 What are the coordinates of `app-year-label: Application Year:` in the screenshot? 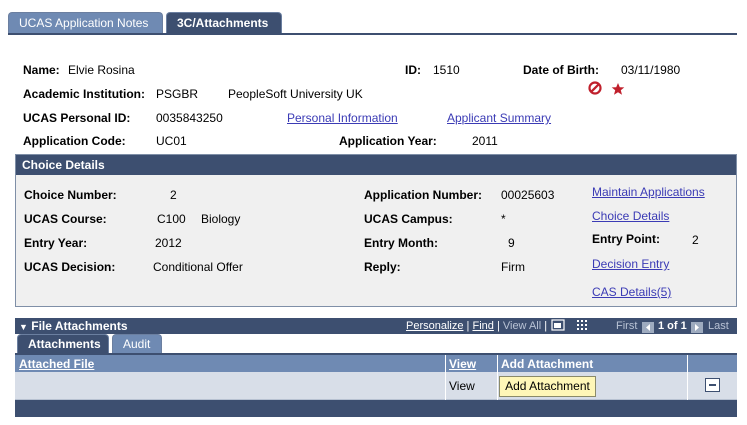 It's located at (388, 141).